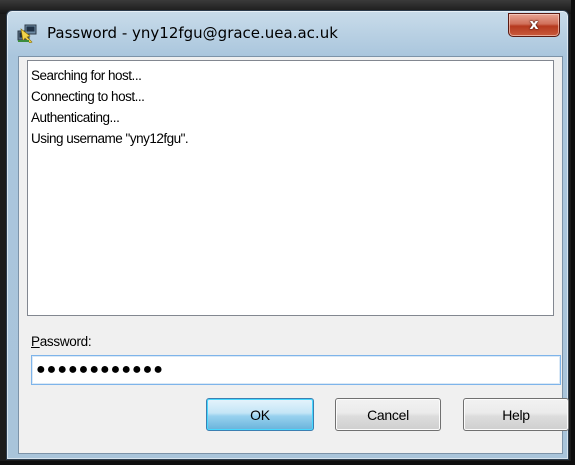  I want to click on ok-button: OK, so click(260, 414).